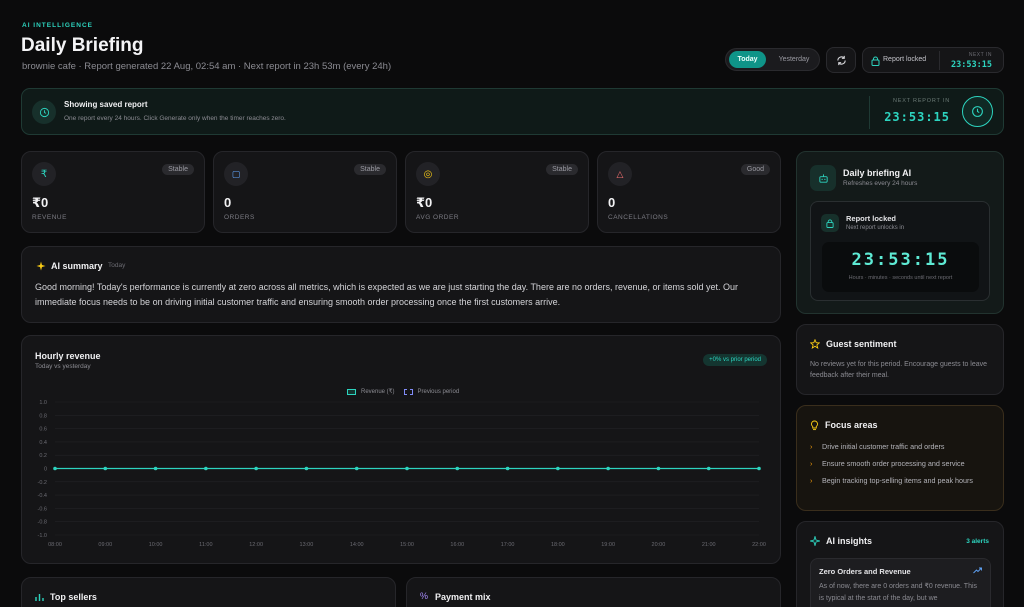 Image resolution: width=1024 pixels, height=607 pixels. What do you see at coordinates (43, 456) in the screenshot?
I see `y-tick-label: 0.2` at bounding box center [43, 456].